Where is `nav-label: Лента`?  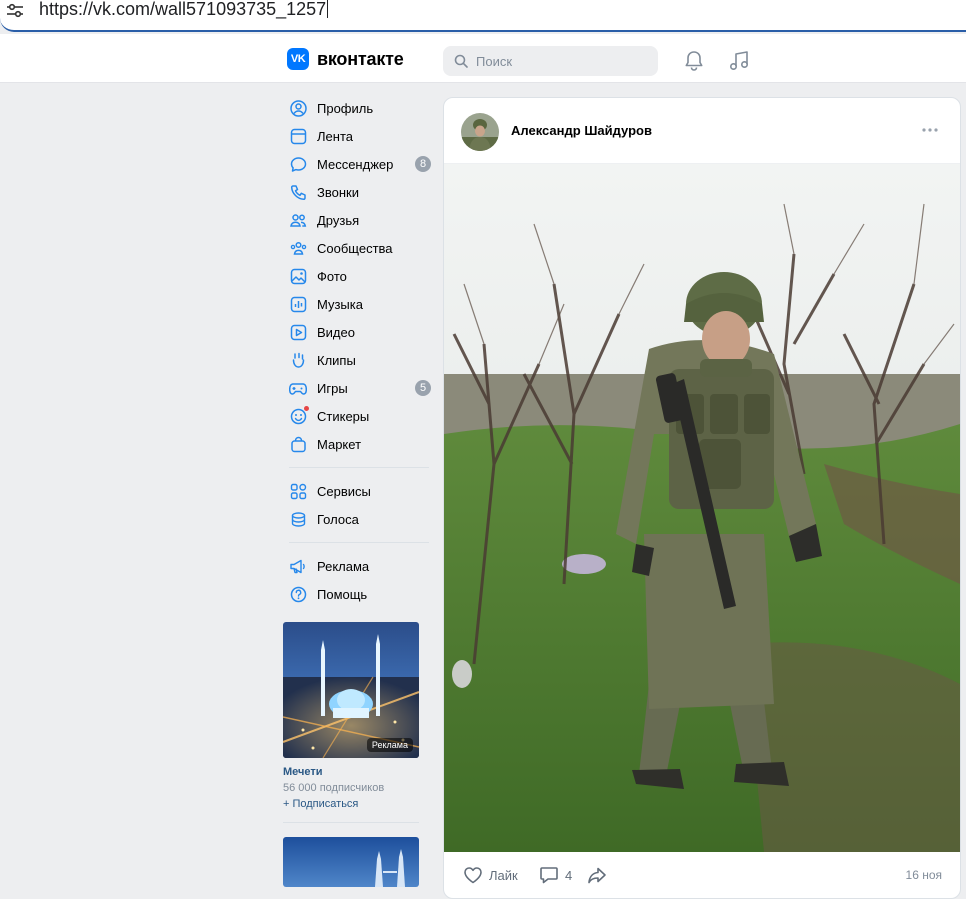 nav-label: Лента is located at coordinates (335, 136).